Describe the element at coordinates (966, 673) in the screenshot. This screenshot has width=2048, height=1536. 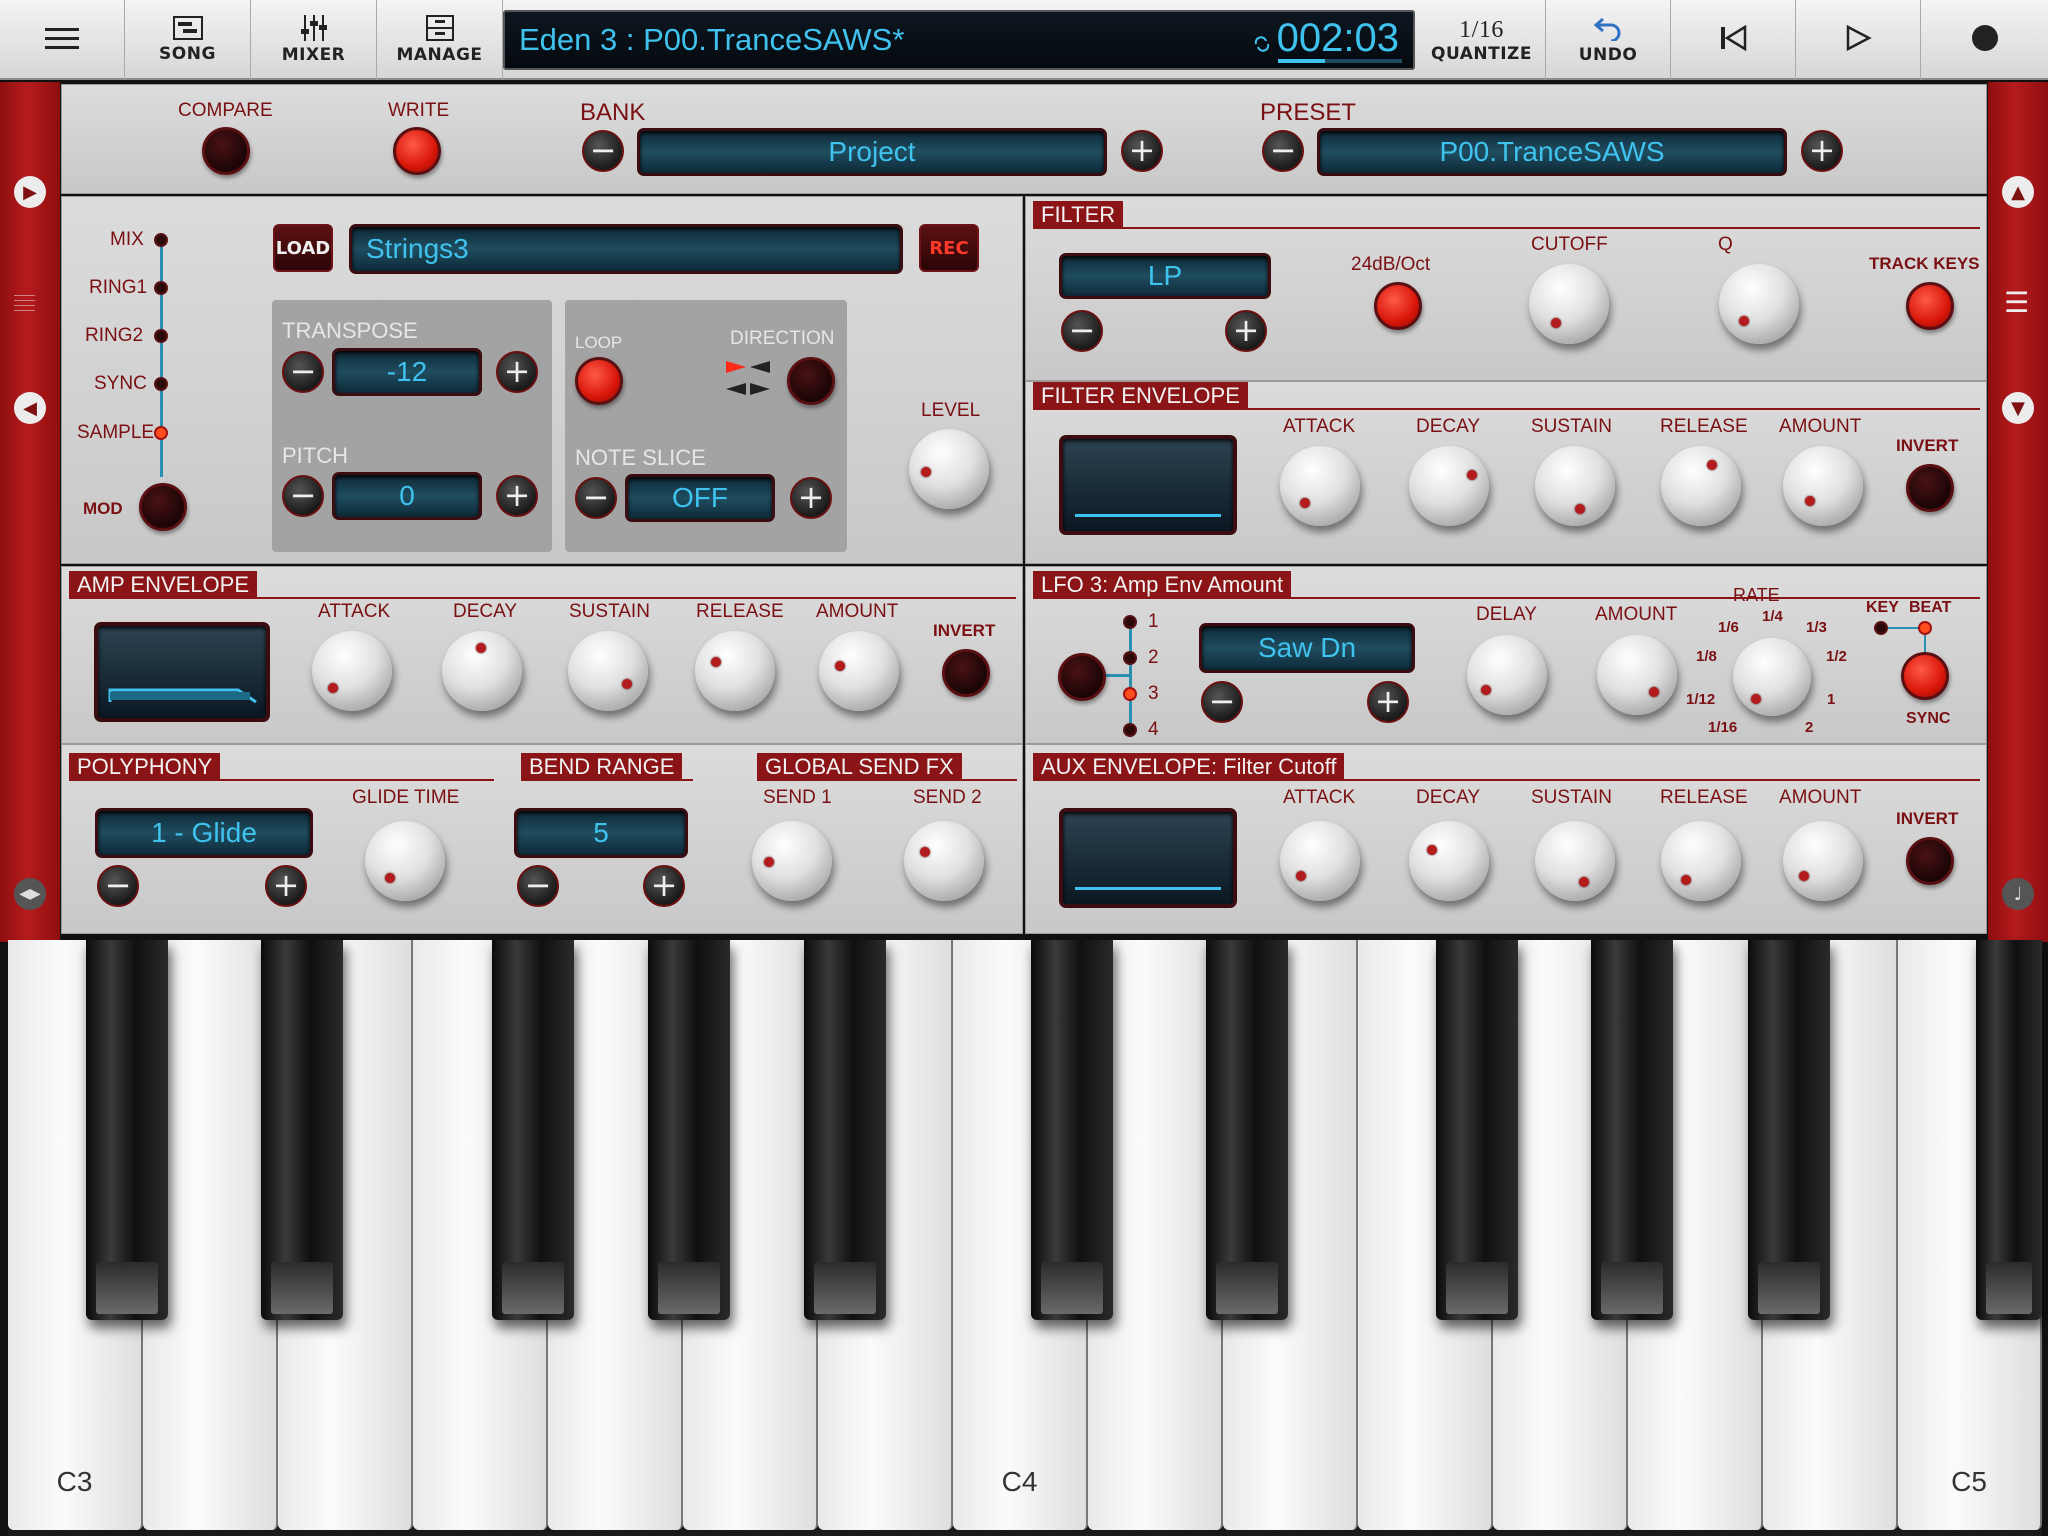
I see `amp-invert-button` at that location.